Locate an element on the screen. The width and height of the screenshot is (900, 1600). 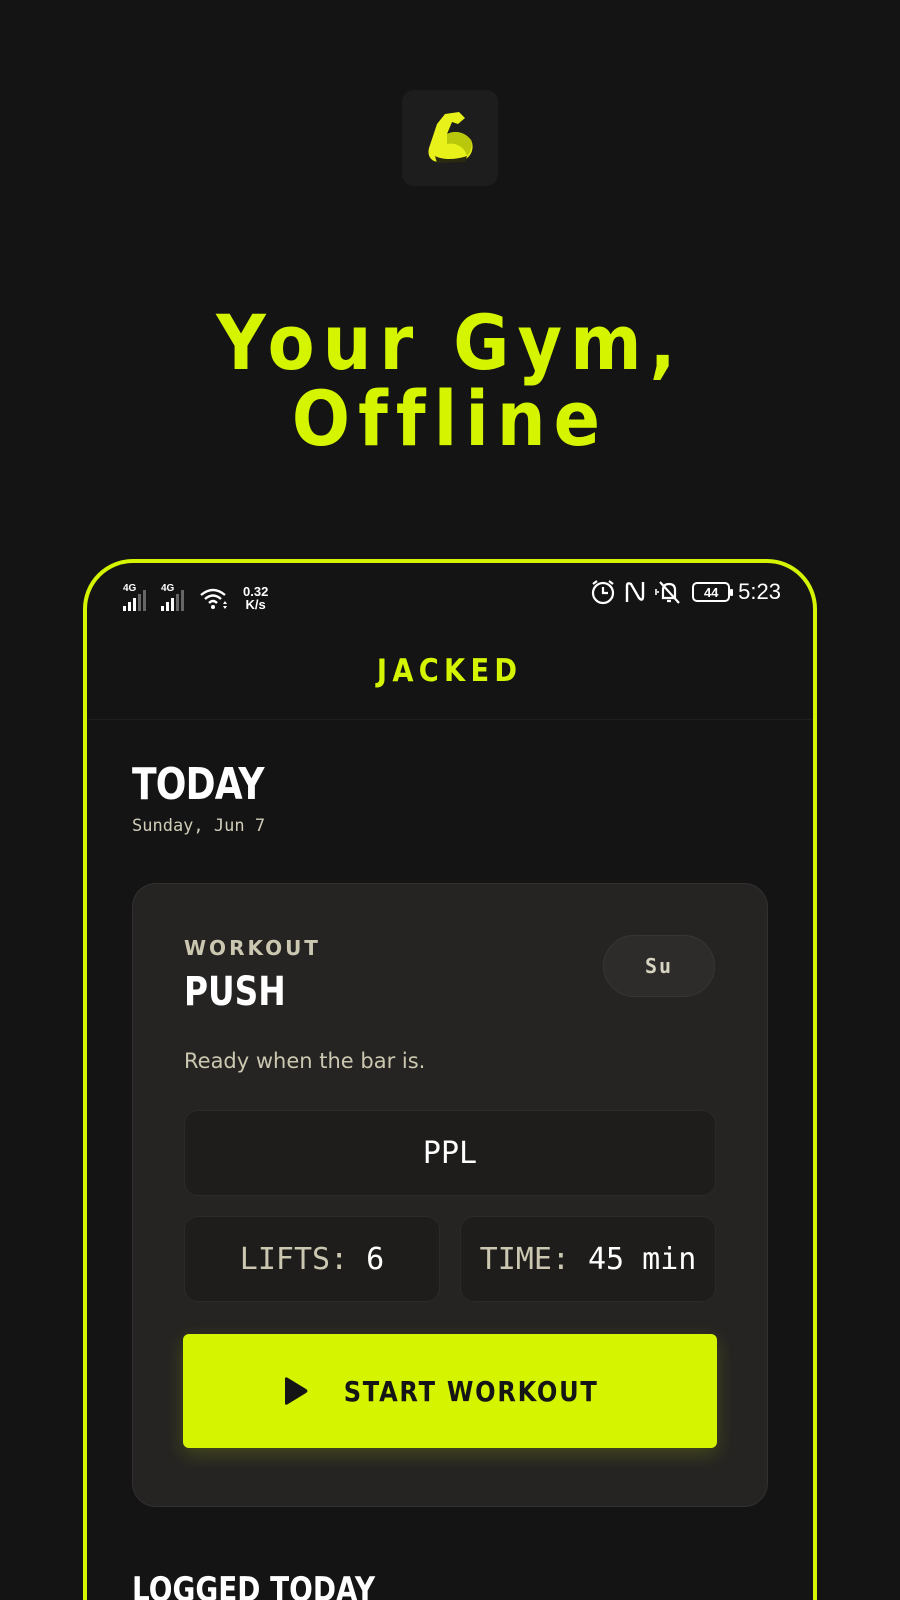
start-workout-button: START WORKOUT is located at coordinates (450, 1391).